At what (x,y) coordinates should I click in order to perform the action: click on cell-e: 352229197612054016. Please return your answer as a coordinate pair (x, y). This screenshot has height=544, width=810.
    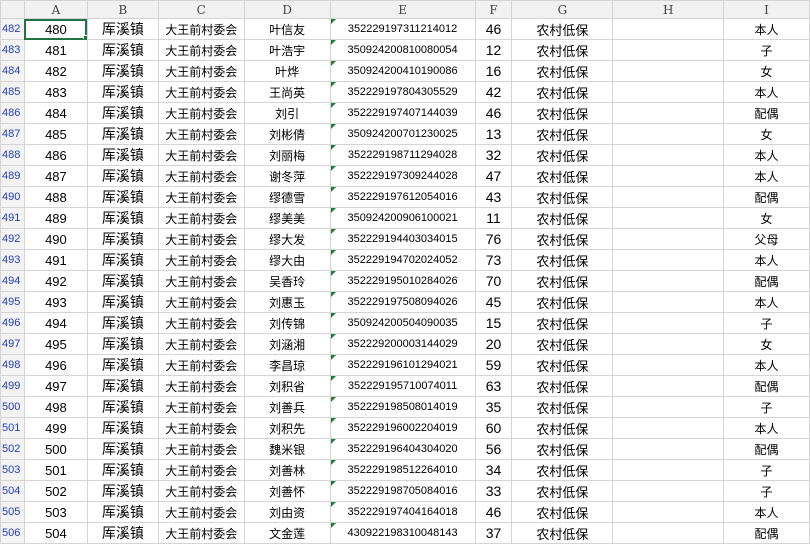
    Looking at the image, I should click on (402, 197).